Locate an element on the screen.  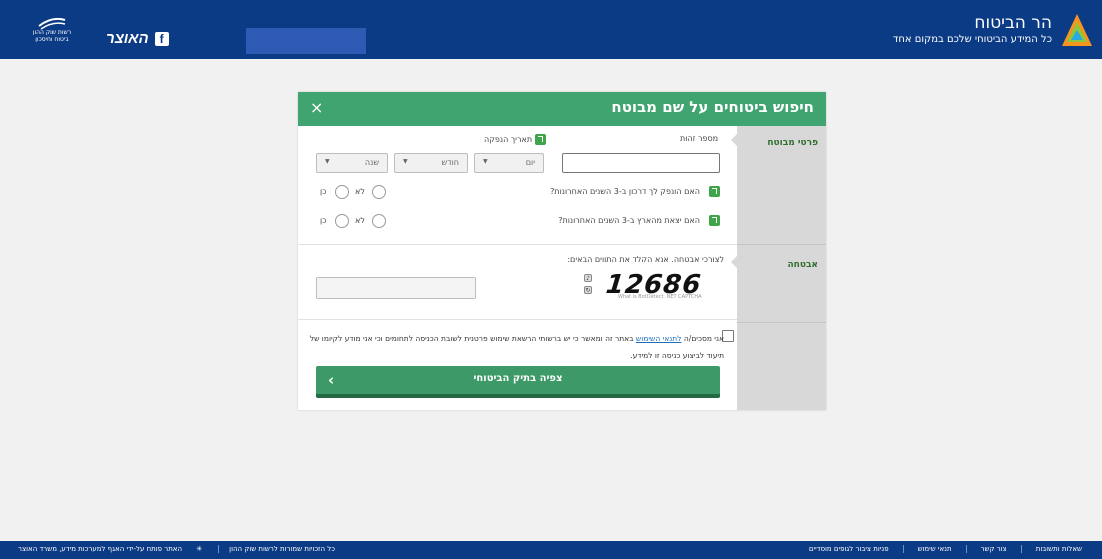
view-insurance-button: צפיה בתיק הביטוחי ‹ is located at coordinates (518, 382).